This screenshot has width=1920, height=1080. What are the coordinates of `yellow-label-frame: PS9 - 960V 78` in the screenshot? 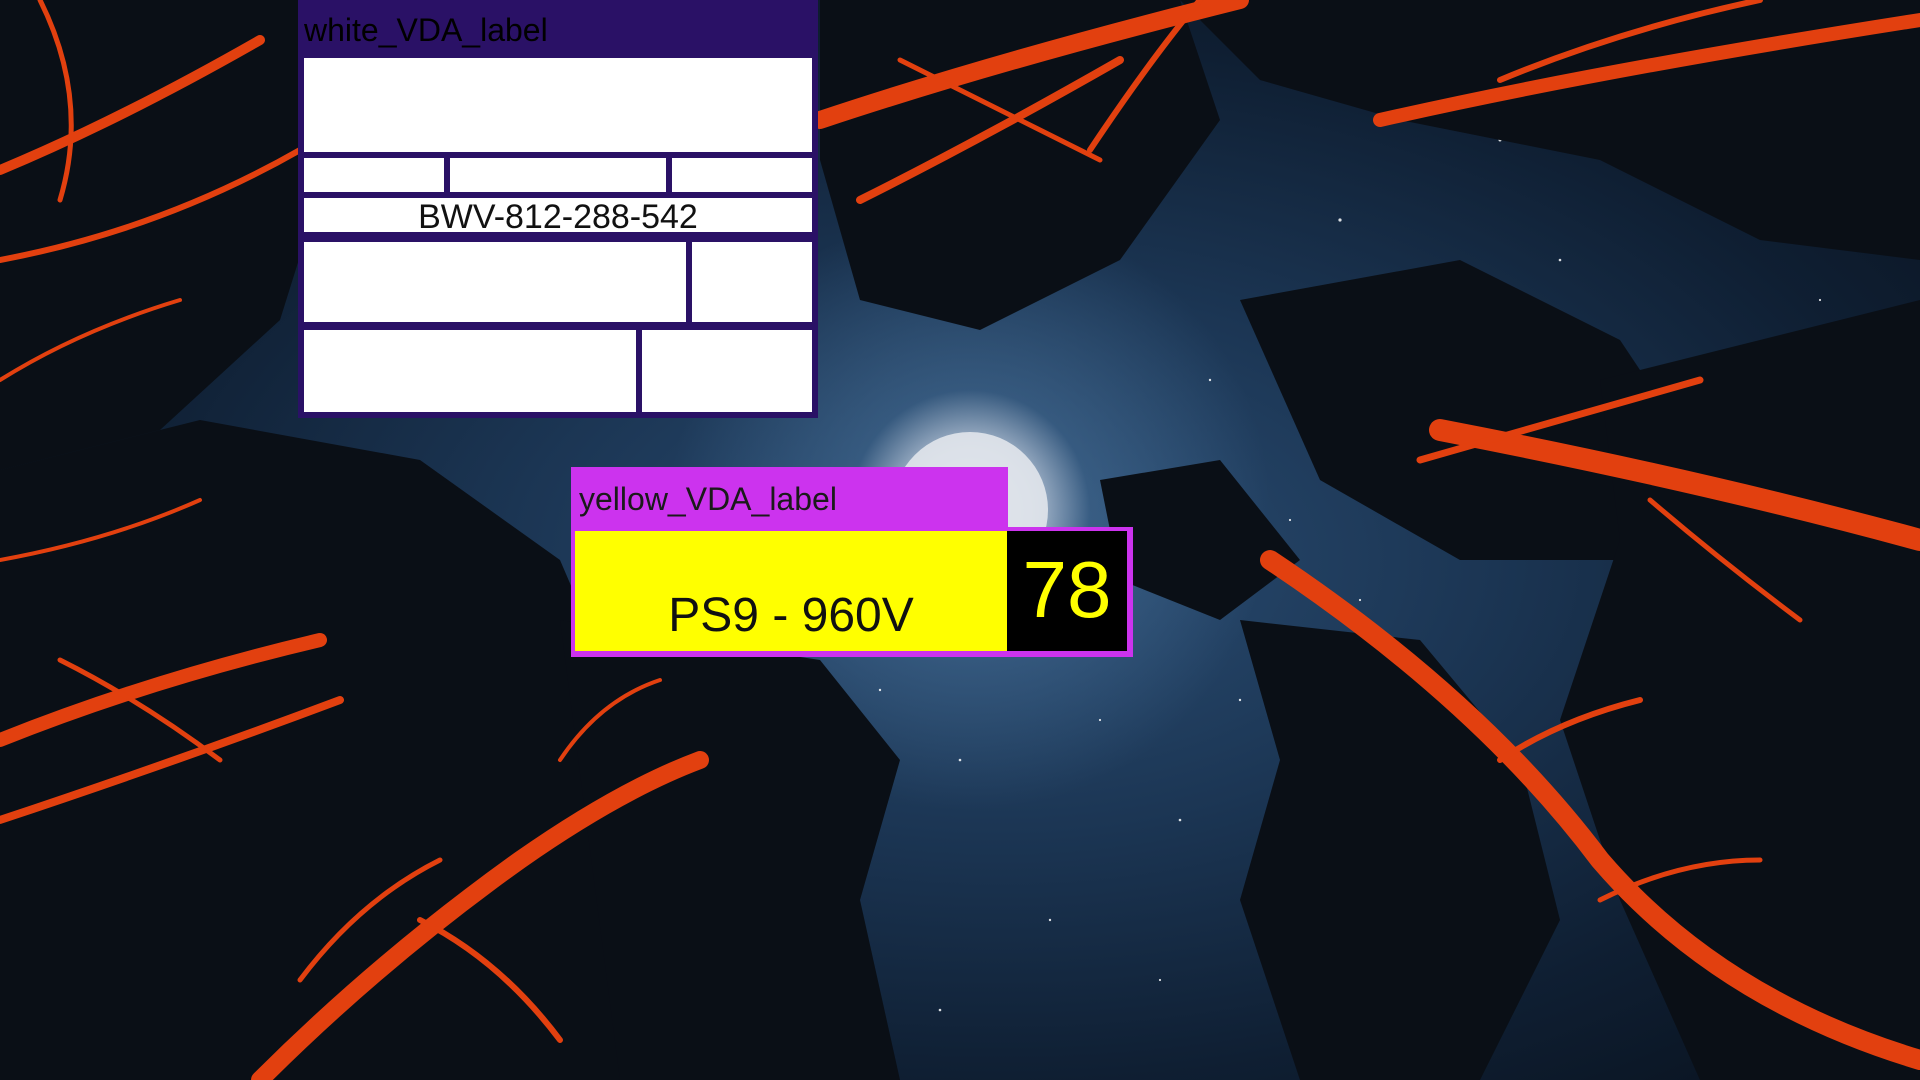 It's located at (852, 592).